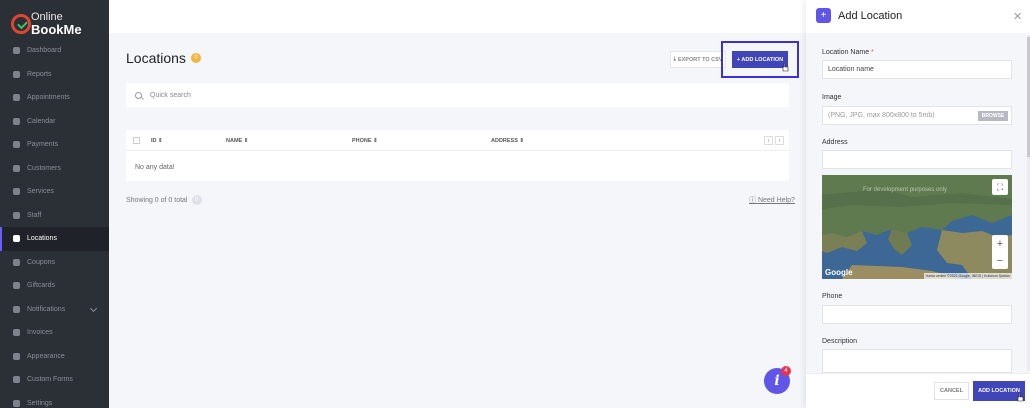 This screenshot has width=1030, height=408. What do you see at coordinates (674, 59) in the screenshot?
I see `download-icon: ⤓` at bounding box center [674, 59].